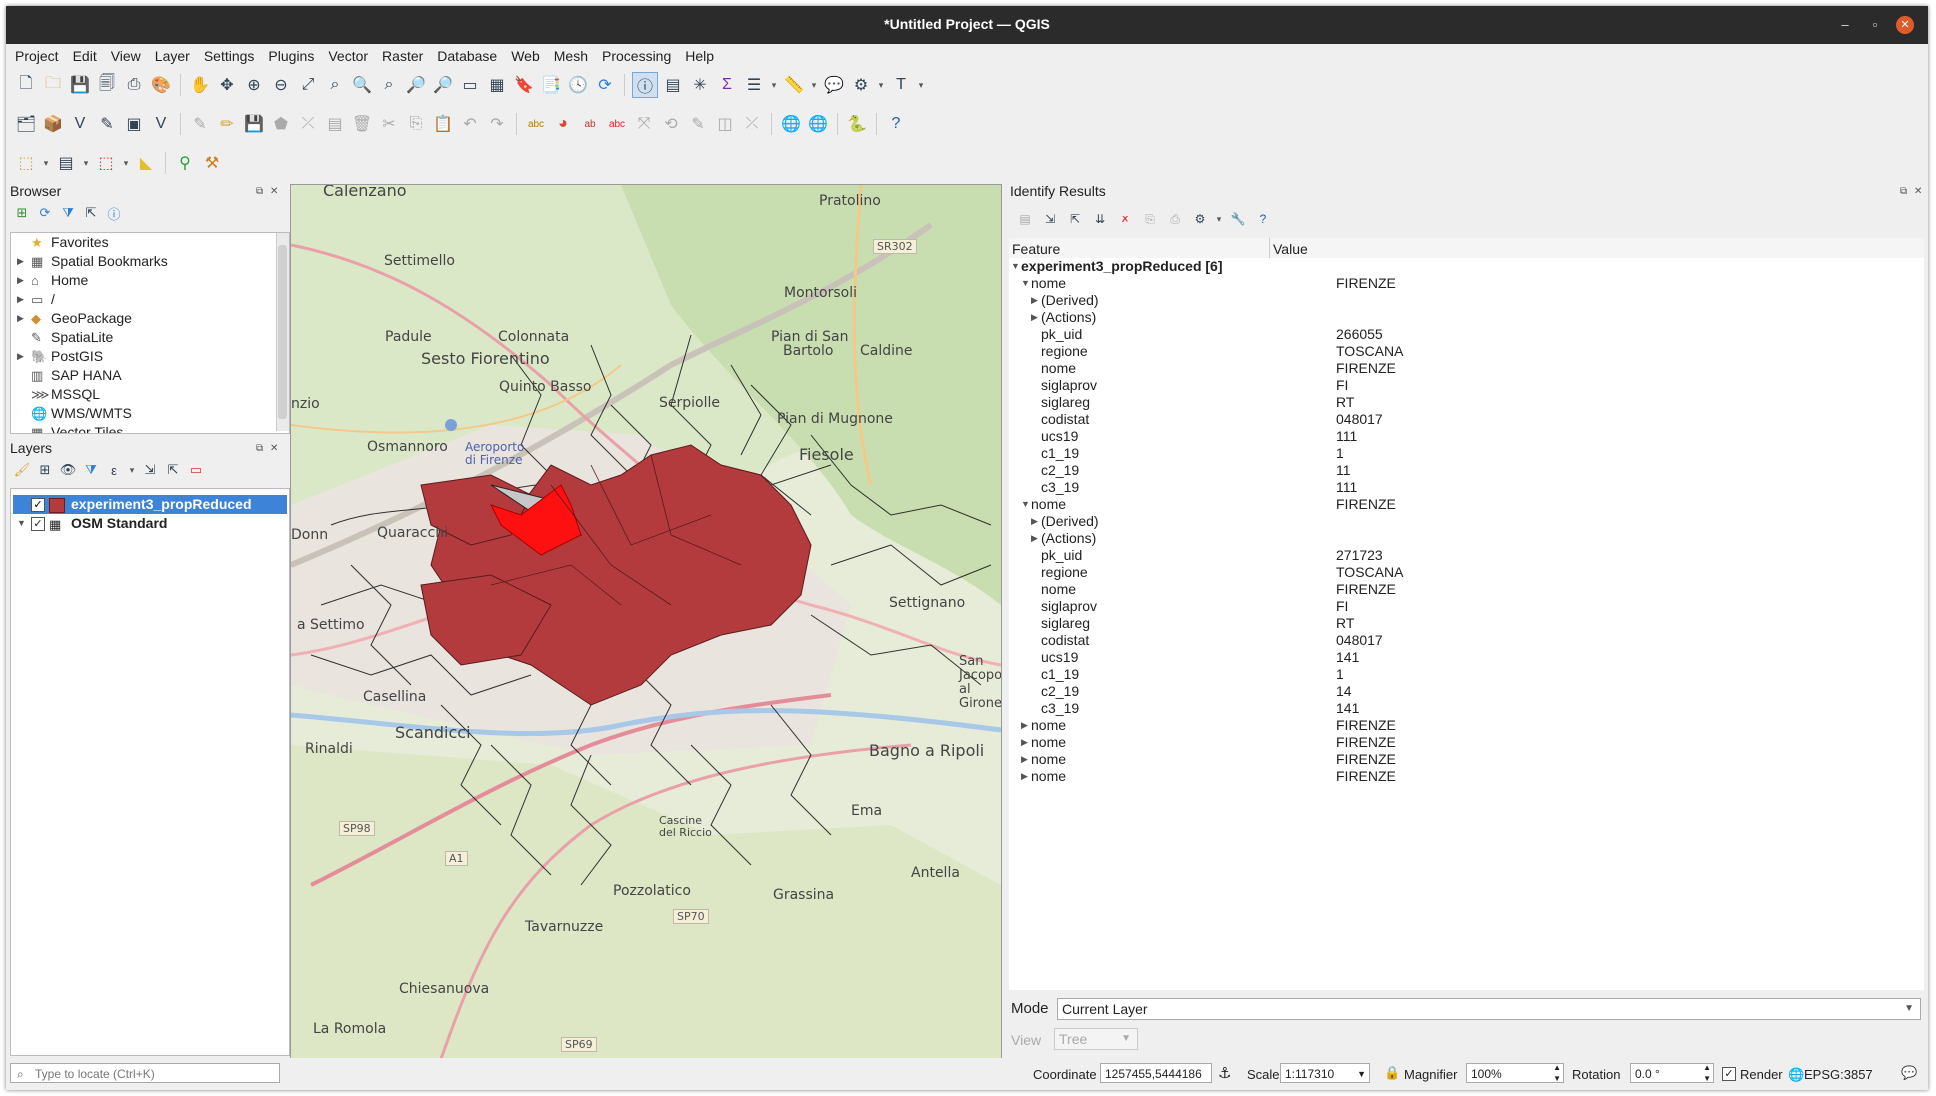 Image resolution: width=1936 pixels, height=1096 pixels. What do you see at coordinates (134, 85) in the screenshot?
I see `print-layout-icon: ⎙` at bounding box center [134, 85].